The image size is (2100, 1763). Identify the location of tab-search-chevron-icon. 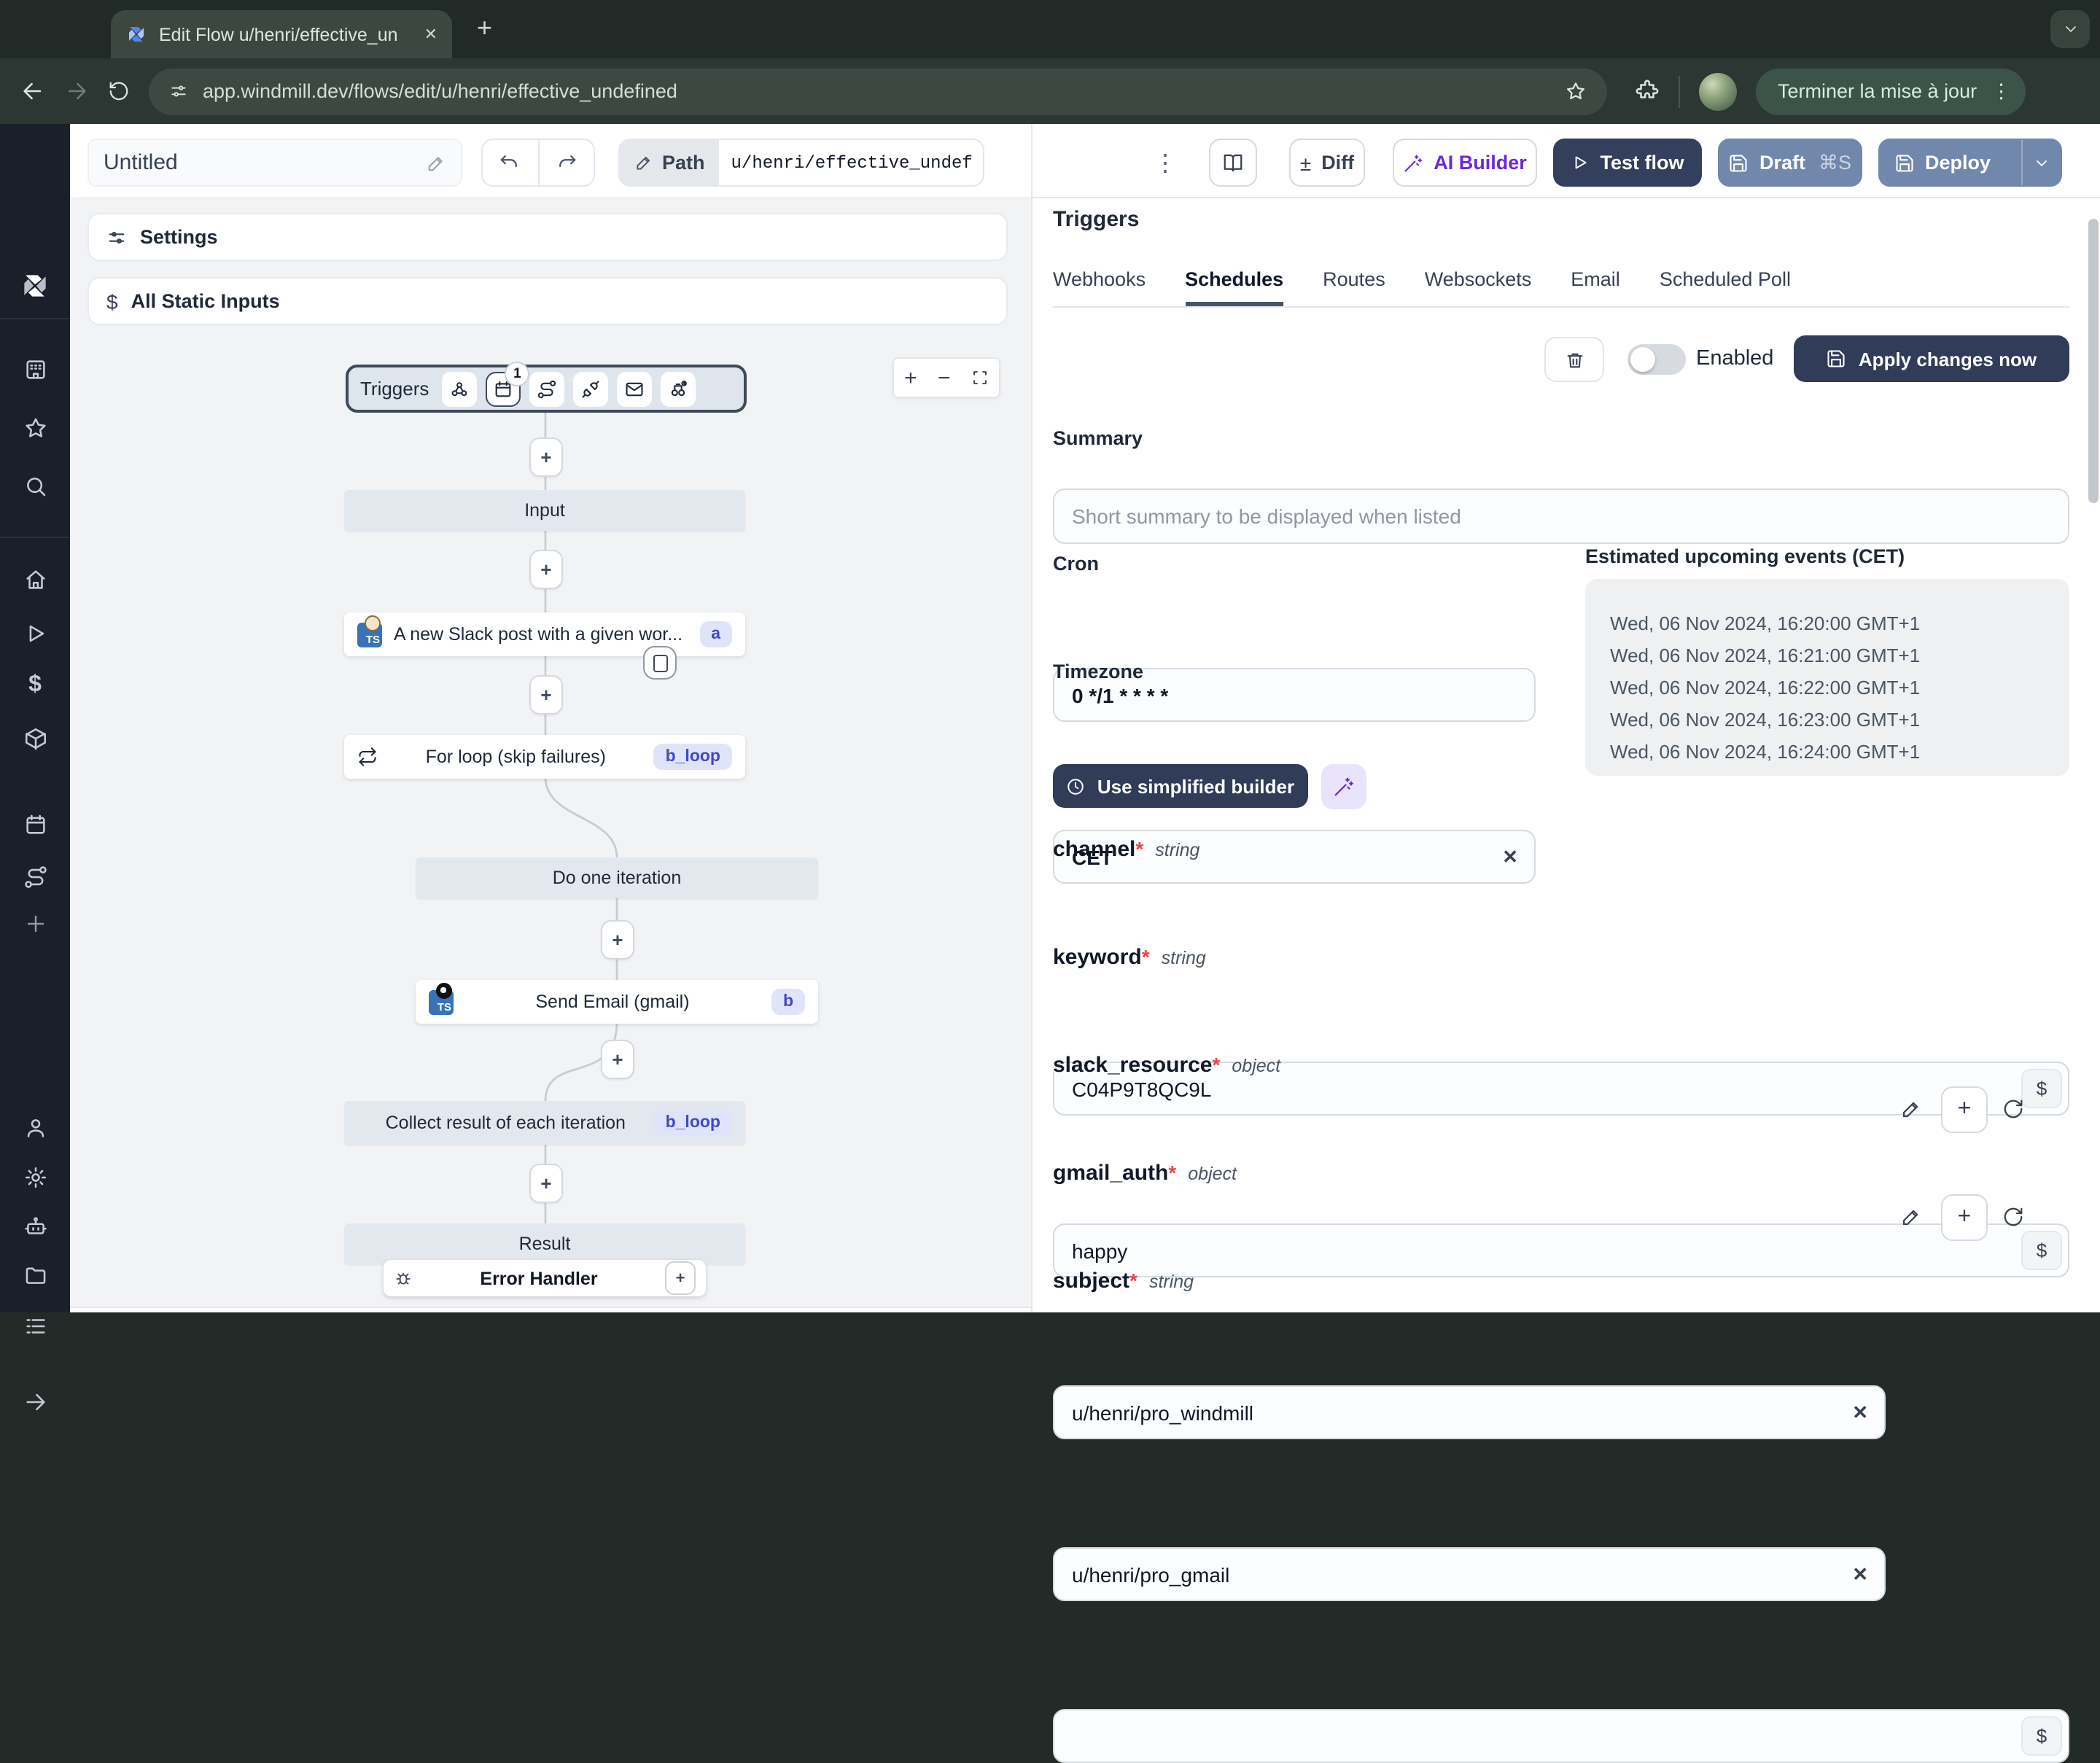
(2070, 29).